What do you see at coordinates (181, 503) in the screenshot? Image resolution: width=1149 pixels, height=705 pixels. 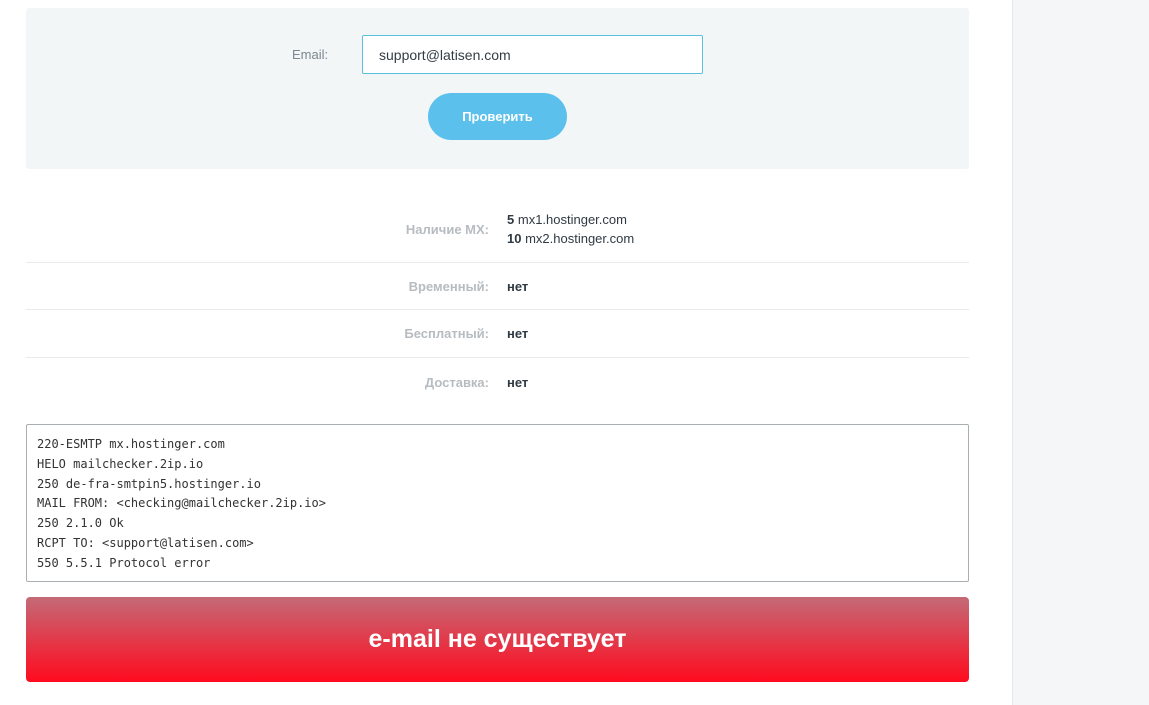 I see `log-line: MAIL FROM: <checking@mailchecker.2ip.io>` at bounding box center [181, 503].